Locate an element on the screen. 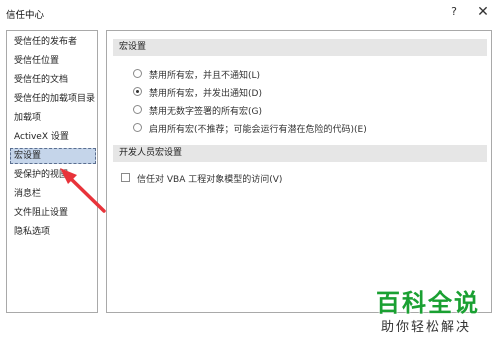 The height and width of the screenshot is (343, 500). sidebar-item-message-bar: 消息栏 is located at coordinates (53, 194).